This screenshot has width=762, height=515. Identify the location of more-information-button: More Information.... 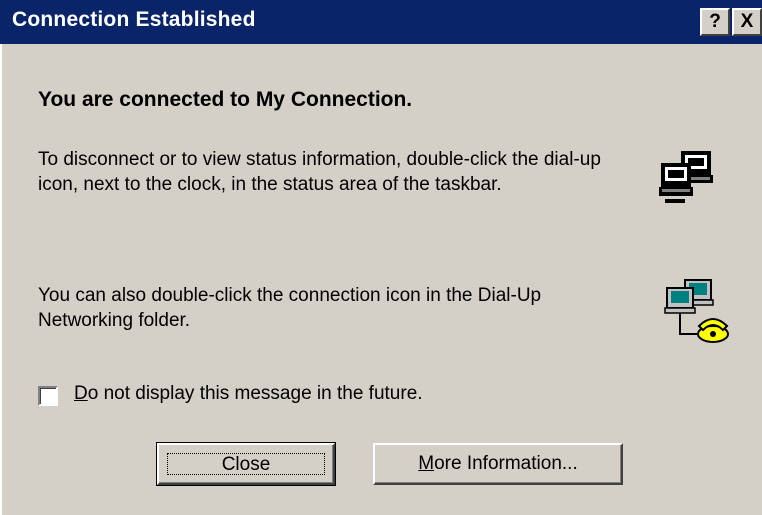
(498, 464).